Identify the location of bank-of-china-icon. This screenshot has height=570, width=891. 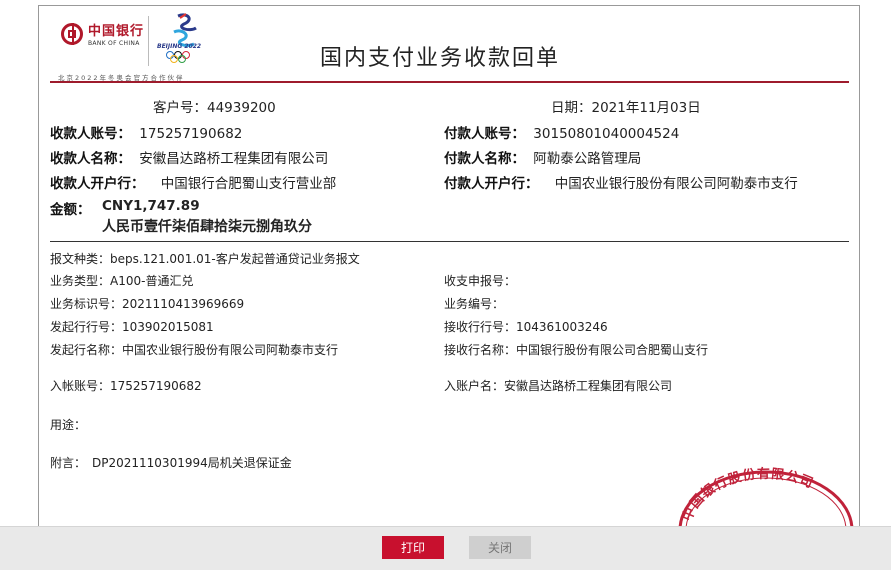
(72, 33).